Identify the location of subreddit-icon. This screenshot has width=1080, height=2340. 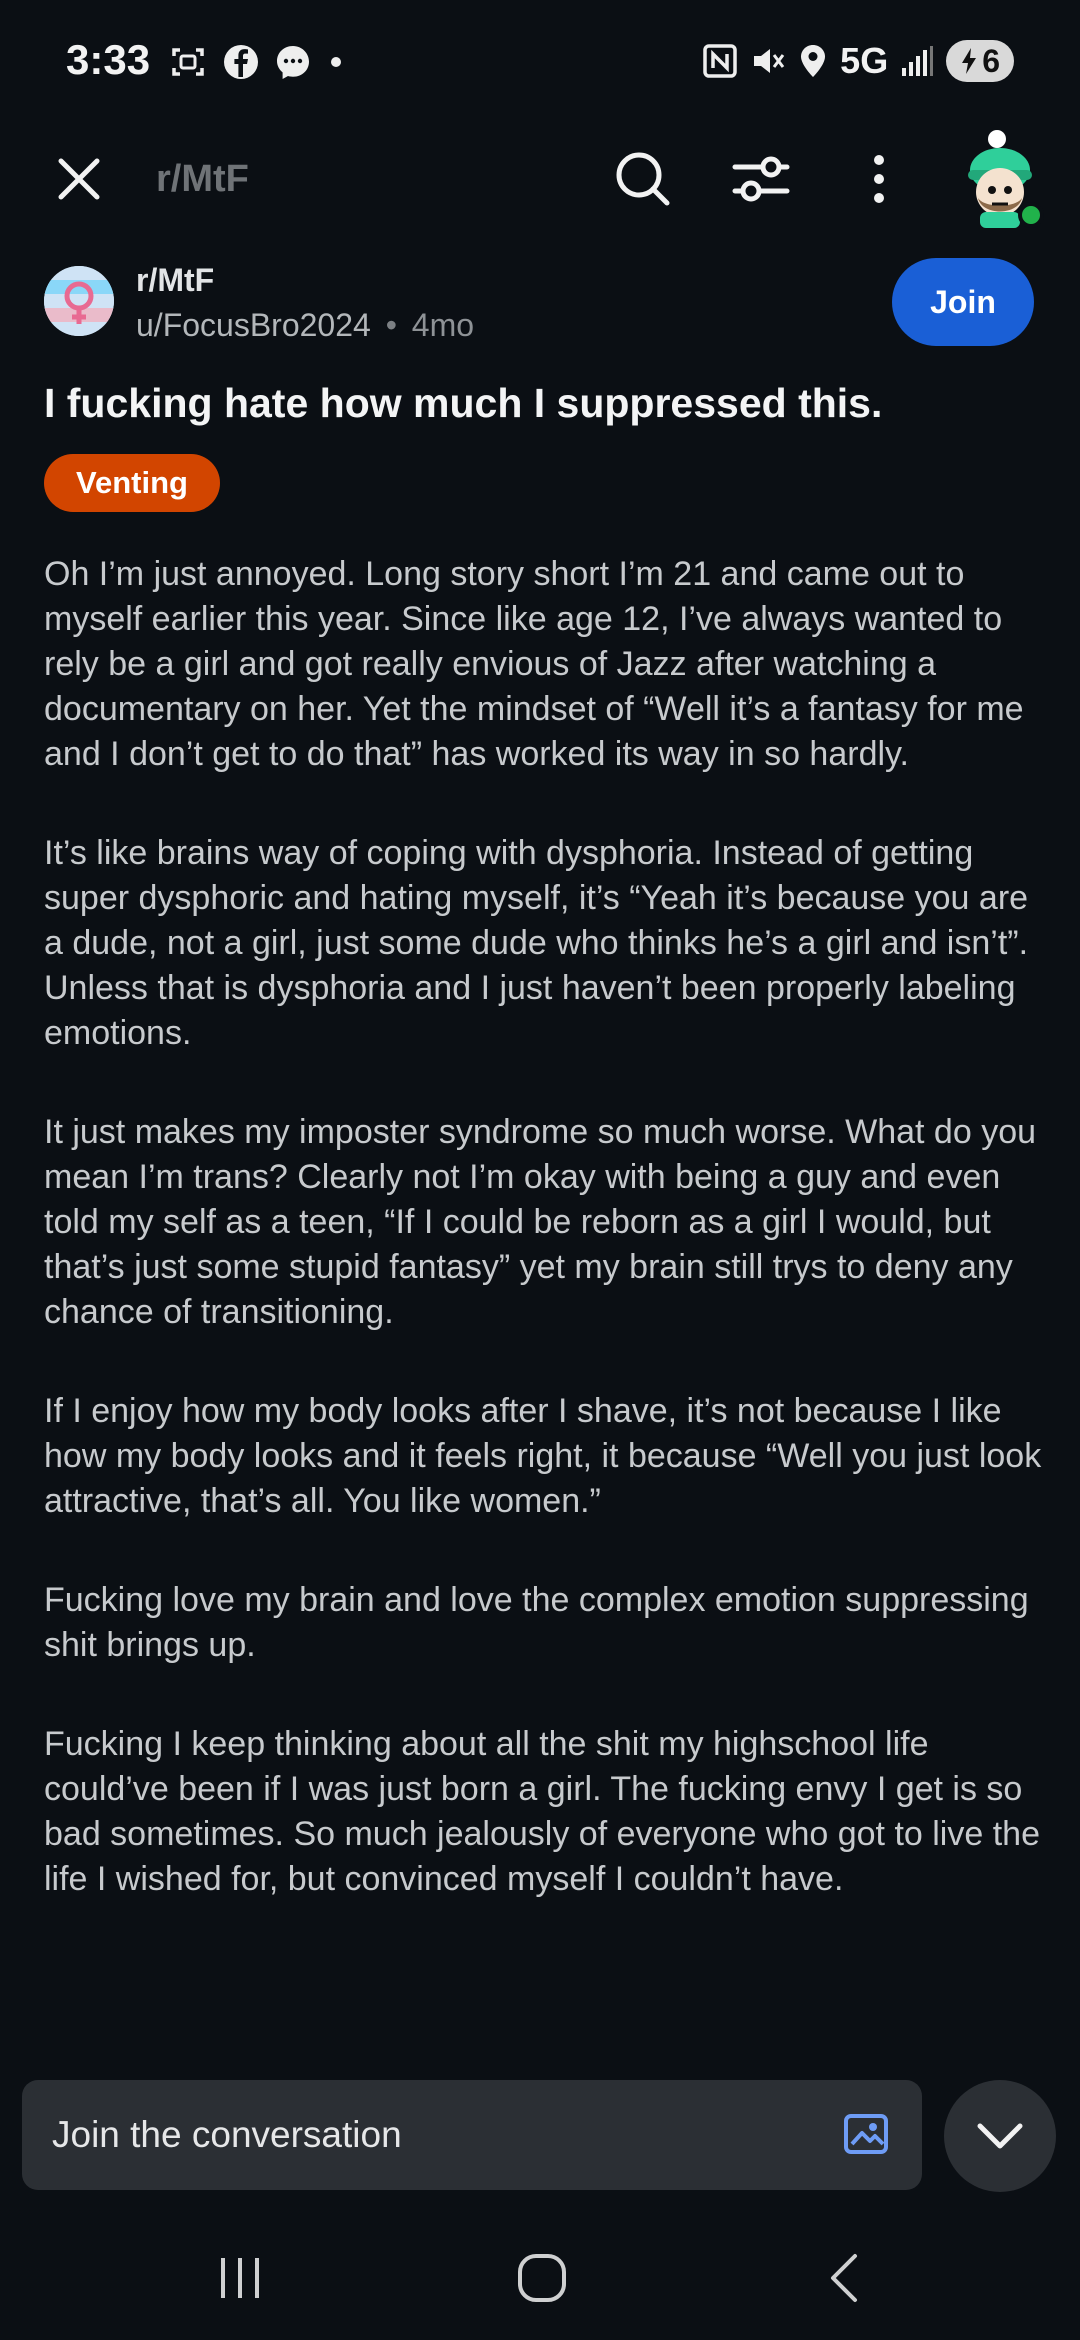
(79, 301).